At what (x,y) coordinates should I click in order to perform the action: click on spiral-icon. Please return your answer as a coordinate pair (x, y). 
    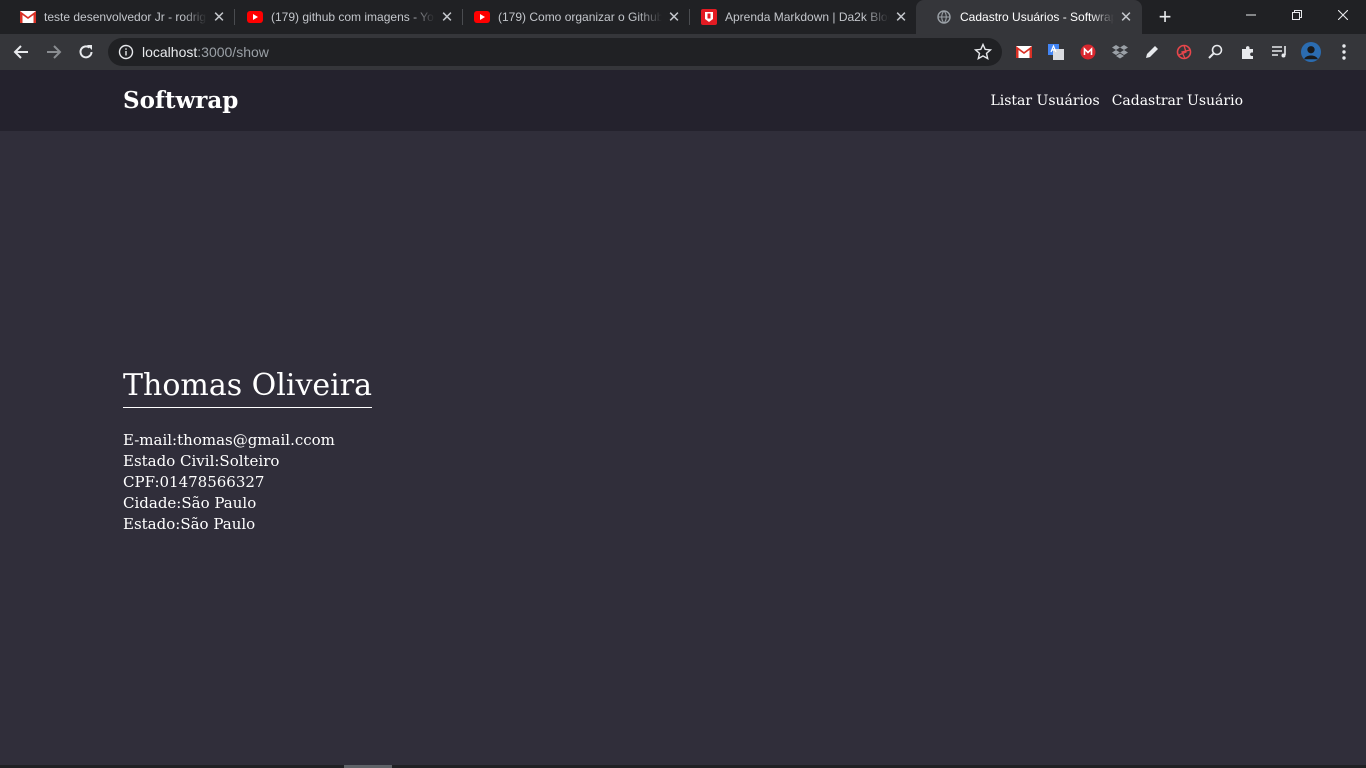
    Looking at the image, I should click on (1184, 52).